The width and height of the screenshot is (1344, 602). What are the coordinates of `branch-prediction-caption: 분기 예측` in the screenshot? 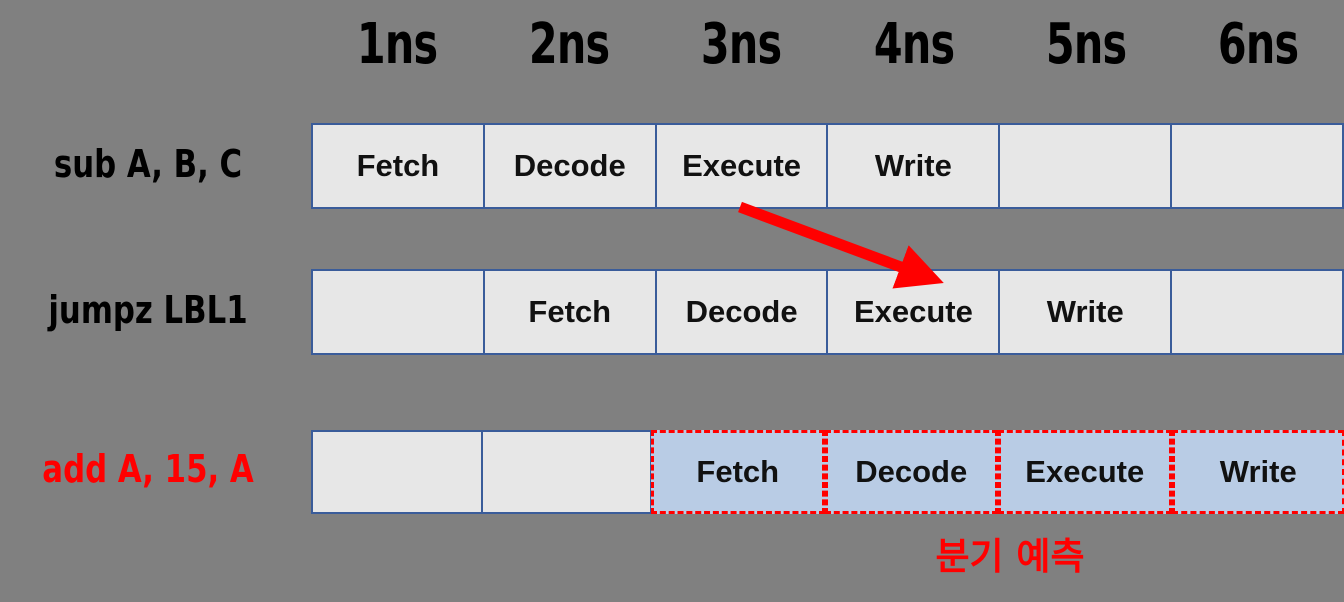 It's located at (1010, 556).